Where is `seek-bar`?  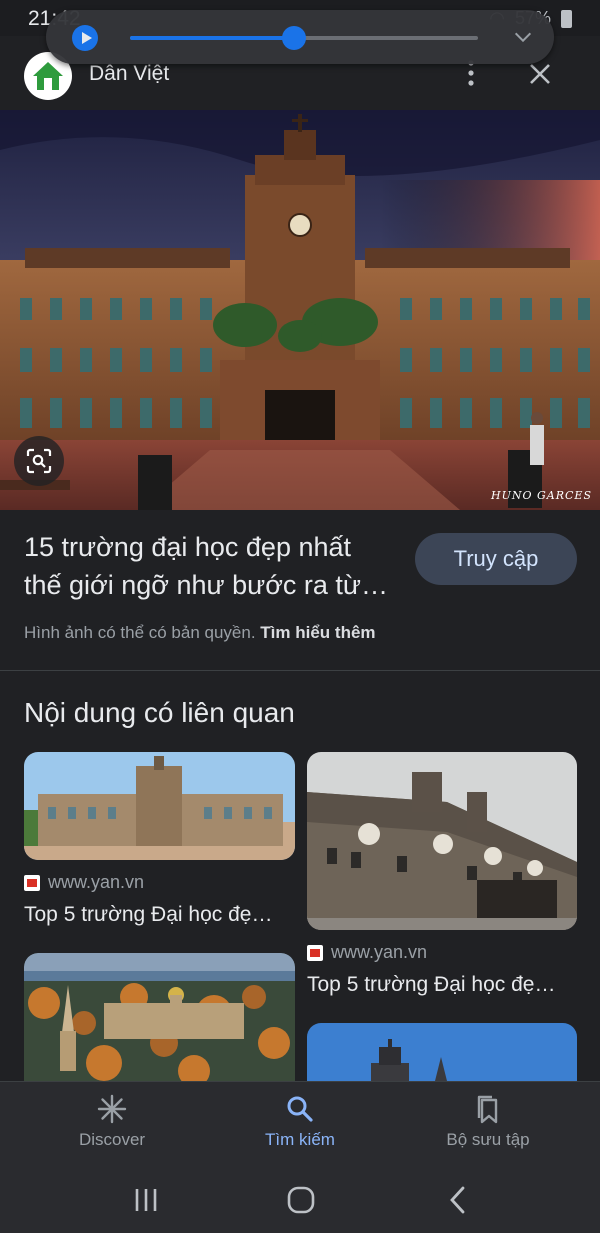
seek-bar is located at coordinates (304, 38).